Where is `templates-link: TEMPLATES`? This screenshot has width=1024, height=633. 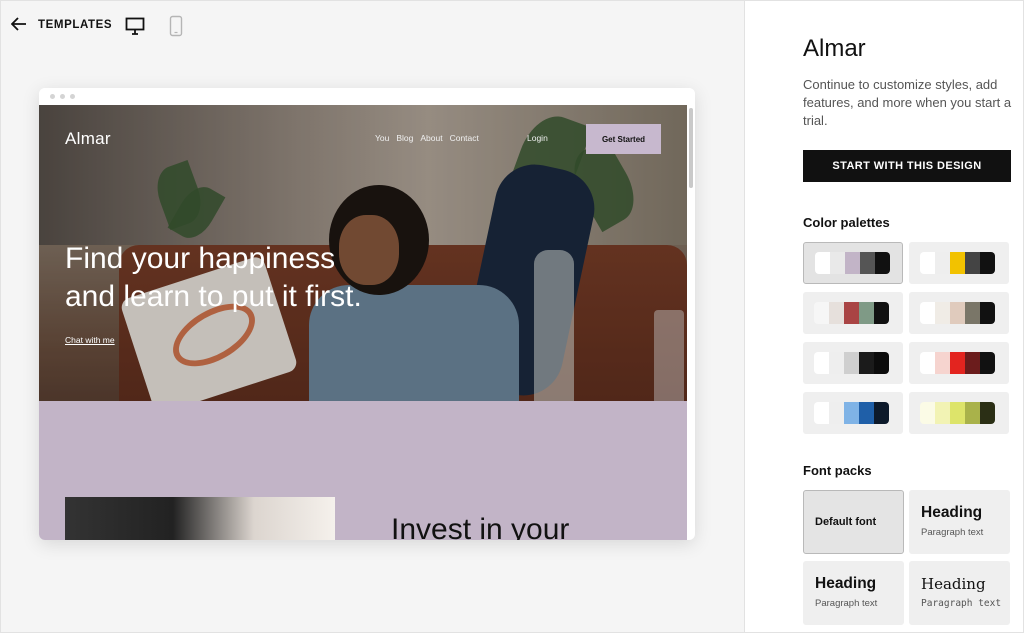
templates-link: TEMPLATES is located at coordinates (75, 25).